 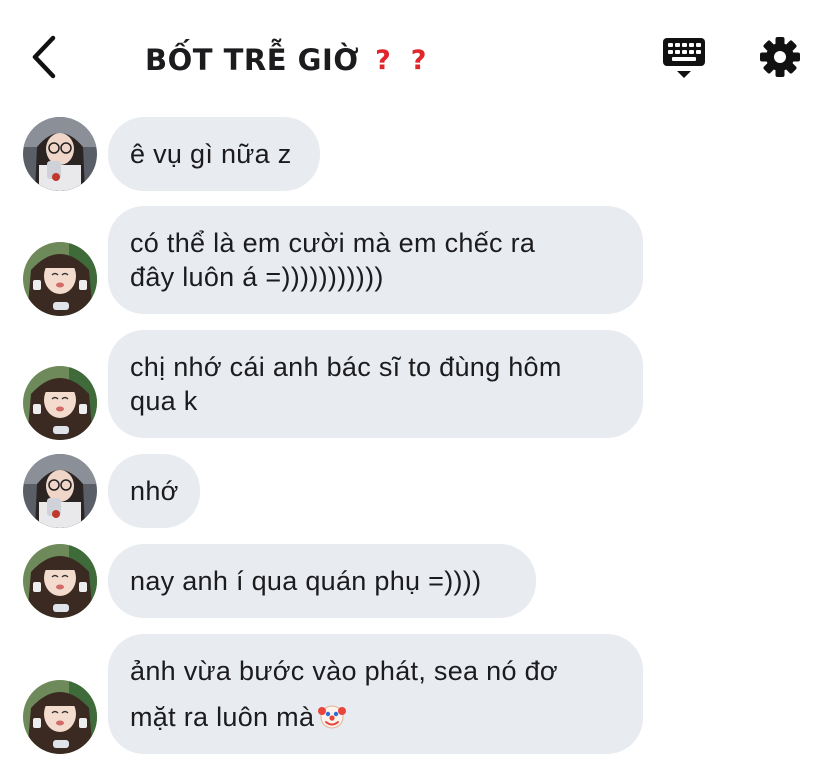 What do you see at coordinates (375, 384) in the screenshot?
I see `message-bubble: chị nhớ cái anh bác sĩ to đùng hôm qua k` at bounding box center [375, 384].